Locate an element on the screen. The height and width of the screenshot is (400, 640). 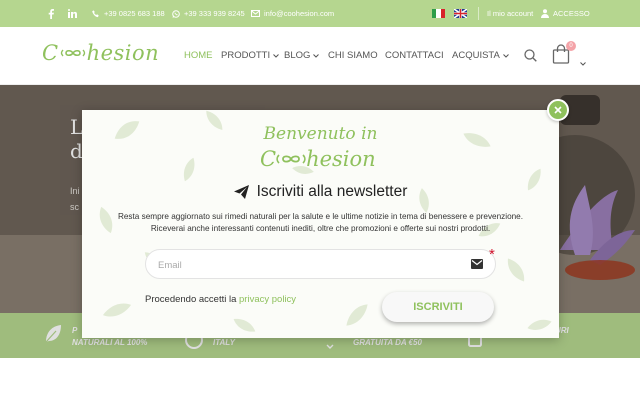
nav-blog-label: BLOG is located at coordinates (297, 55).